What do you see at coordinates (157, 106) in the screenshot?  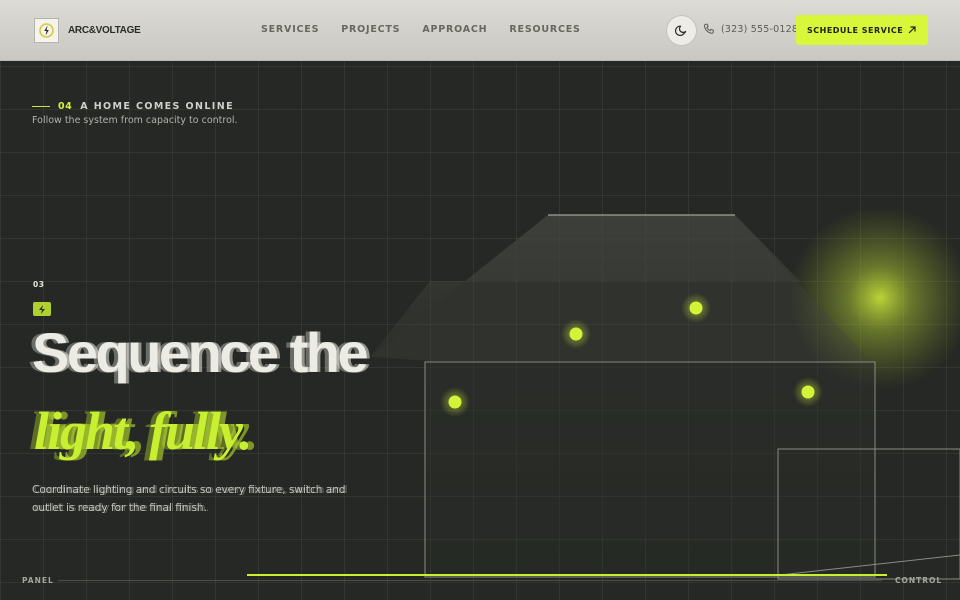 I see `section-title: A HOME COMES ONLINE` at bounding box center [157, 106].